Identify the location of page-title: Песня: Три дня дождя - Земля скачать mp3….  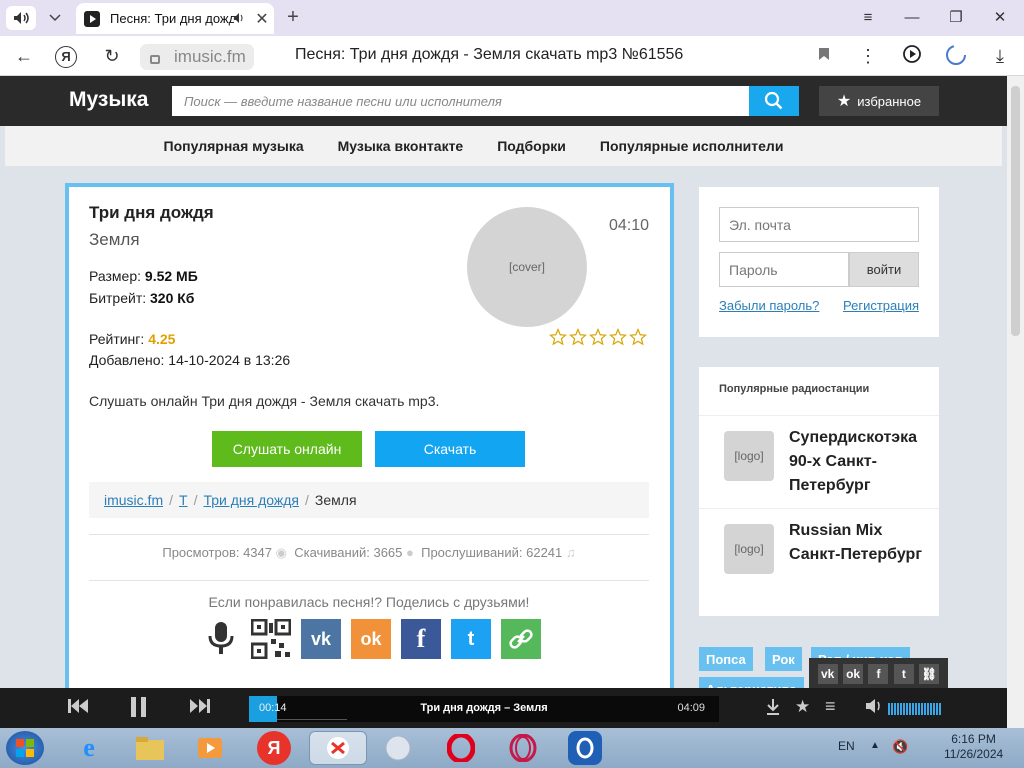
(489, 55).